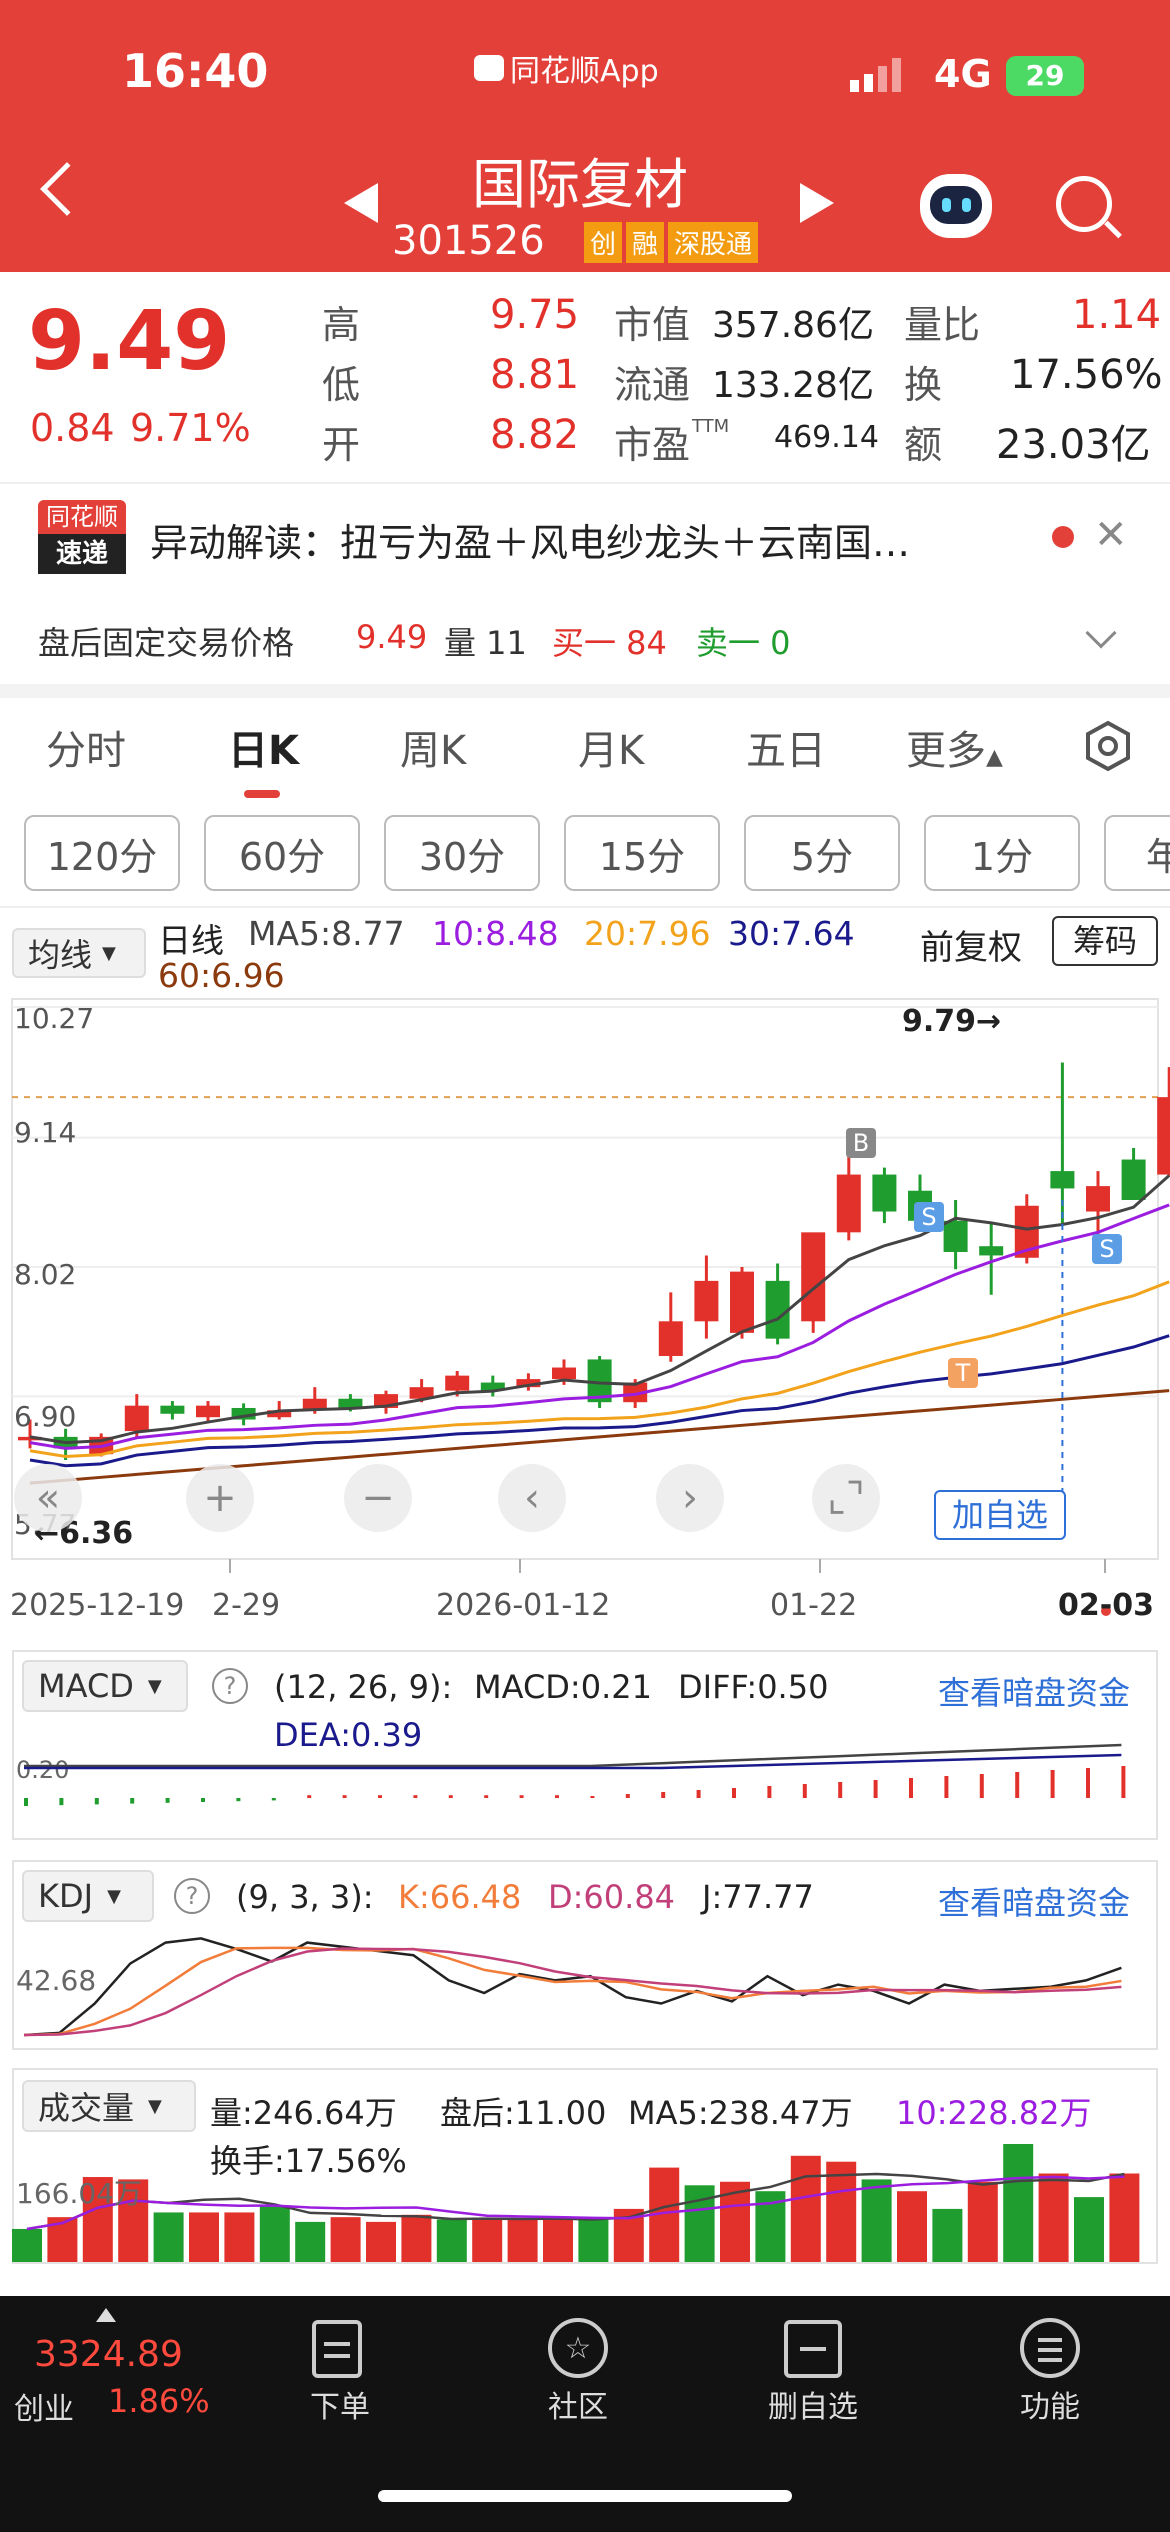 The width and height of the screenshot is (1170, 2532). What do you see at coordinates (1089, 207) in the screenshot?
I see `search-icon` at bounding box center [1089, 207].